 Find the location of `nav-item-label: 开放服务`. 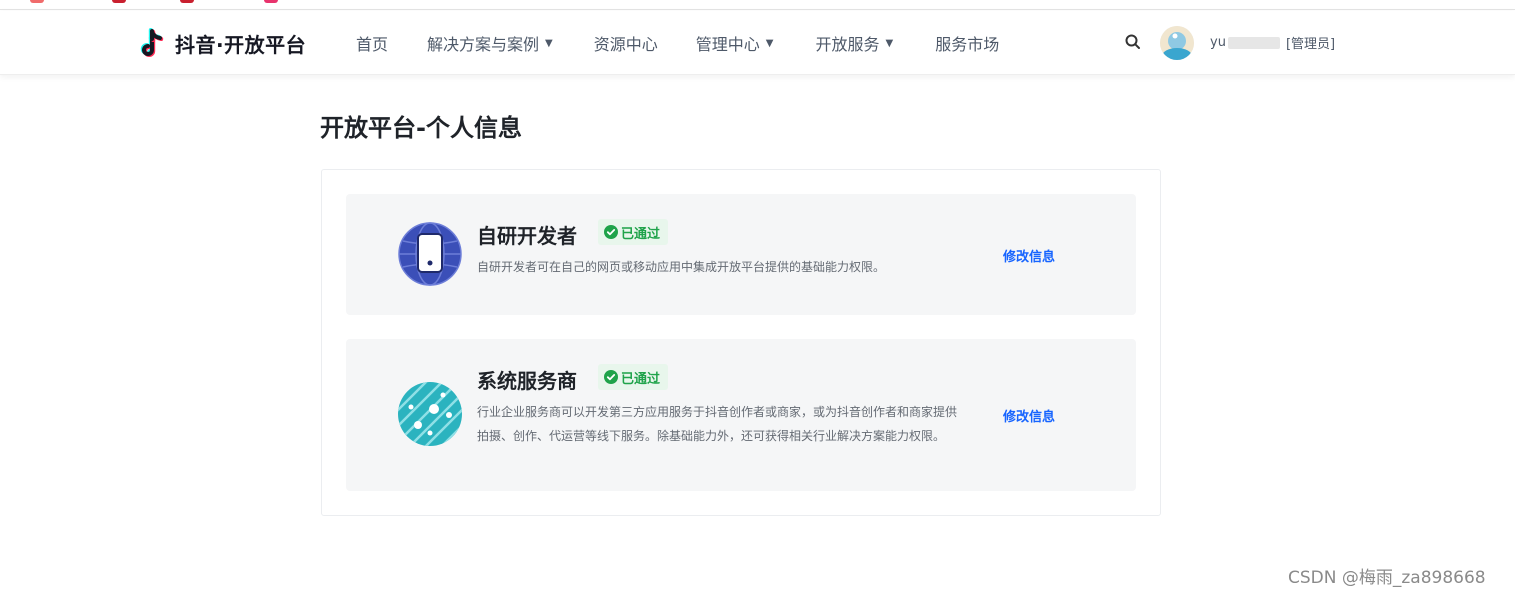

nav-item-label: 开放服务 is located at coordinates (847, 44).